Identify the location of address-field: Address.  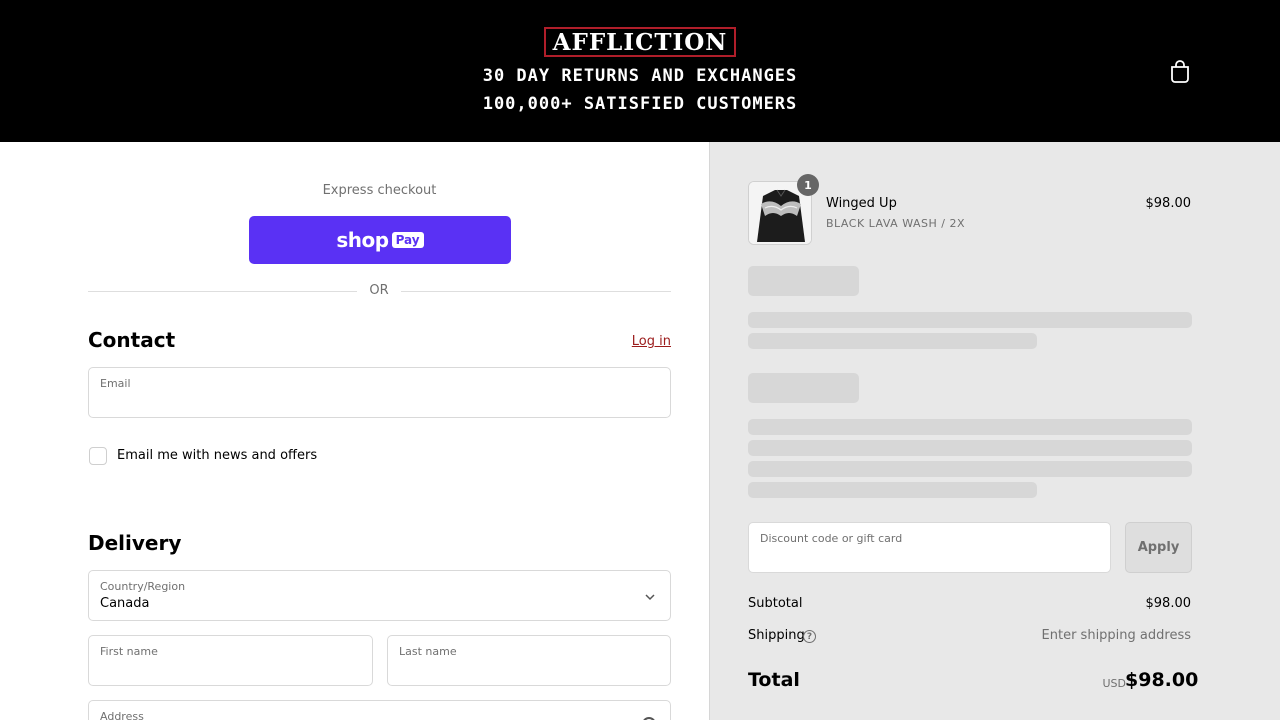
(379, 710).